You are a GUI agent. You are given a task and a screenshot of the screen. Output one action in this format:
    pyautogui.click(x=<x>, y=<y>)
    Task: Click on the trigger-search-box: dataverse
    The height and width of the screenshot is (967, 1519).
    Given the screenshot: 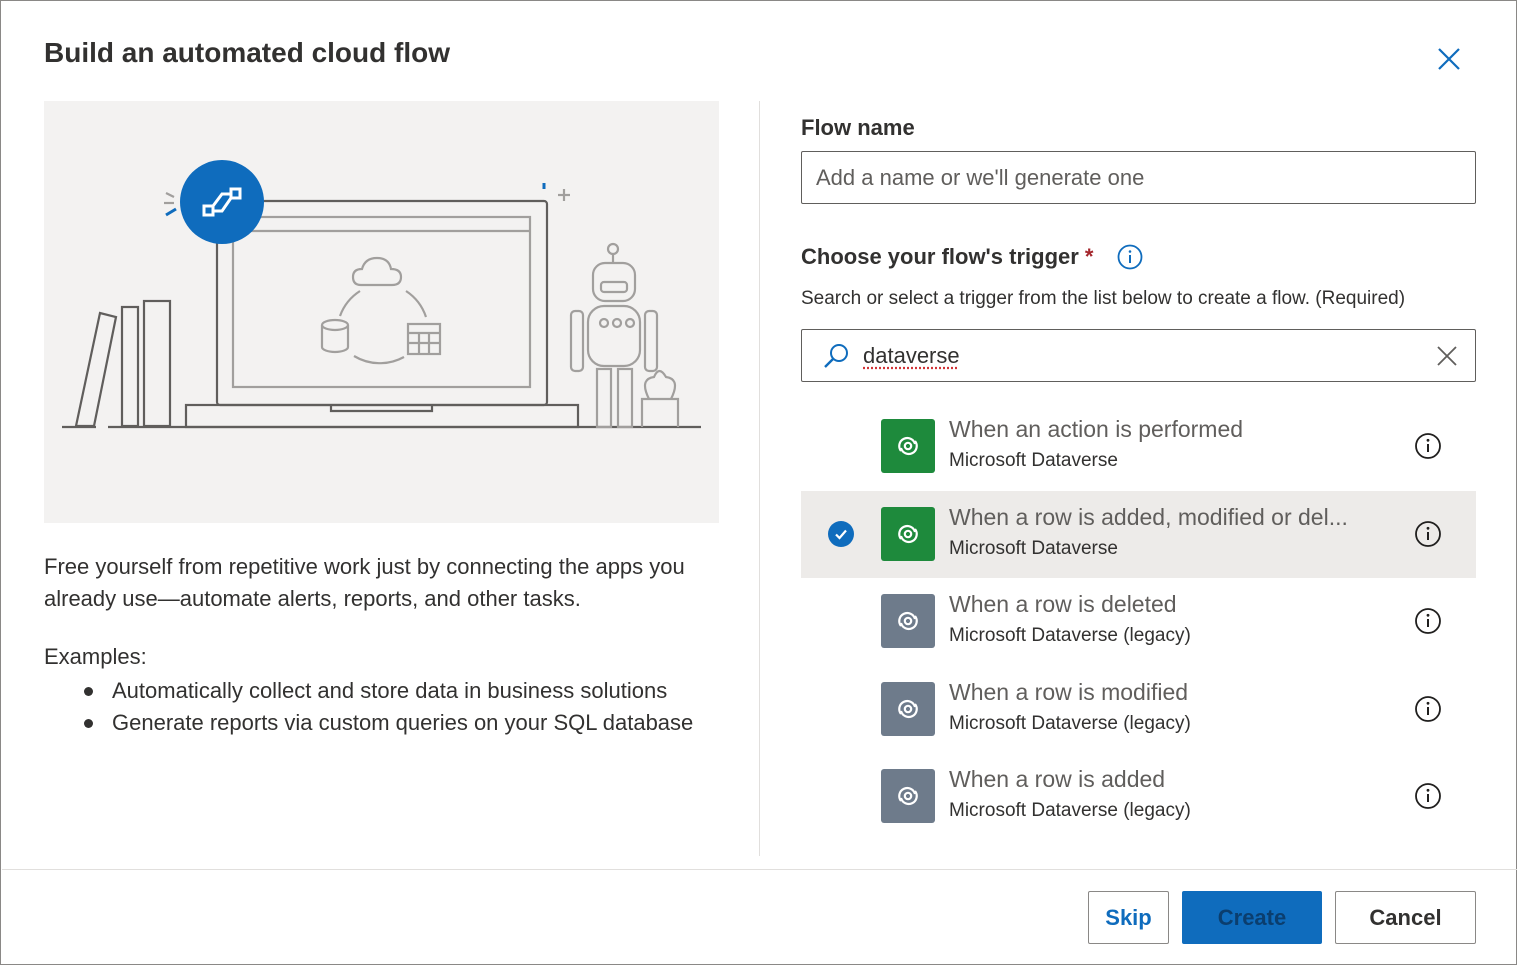 What is the action you would take?
    pyautogui.click(x=1138, y=355)
    